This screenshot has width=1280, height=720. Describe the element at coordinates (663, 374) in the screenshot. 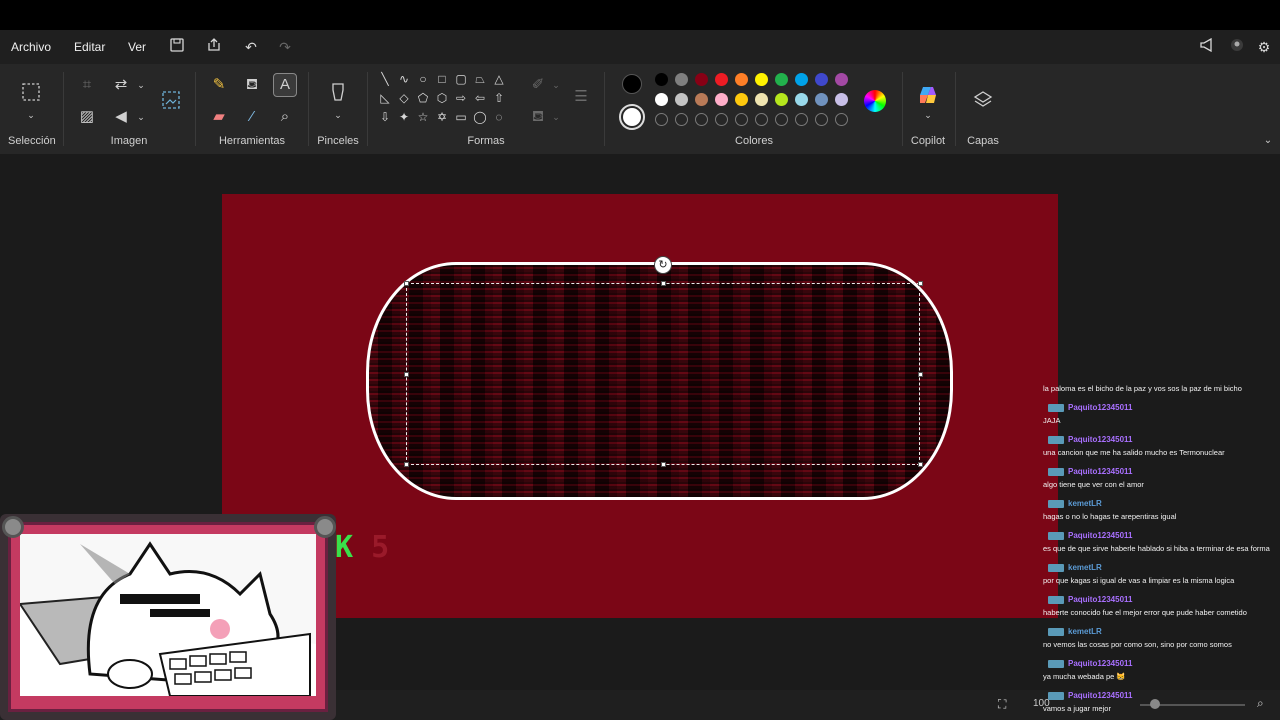

I see `selection-marquee` at that location.